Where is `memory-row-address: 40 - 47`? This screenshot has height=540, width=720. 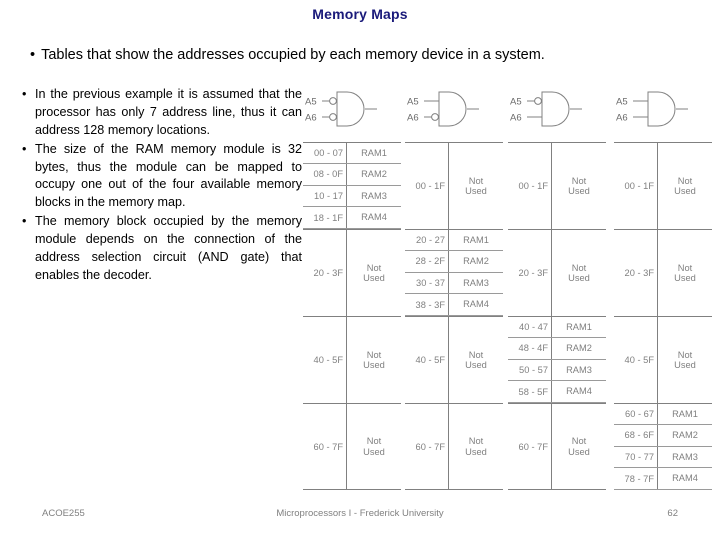 memory-row-address: 40 - 47 is located at coordinates (530, 327).